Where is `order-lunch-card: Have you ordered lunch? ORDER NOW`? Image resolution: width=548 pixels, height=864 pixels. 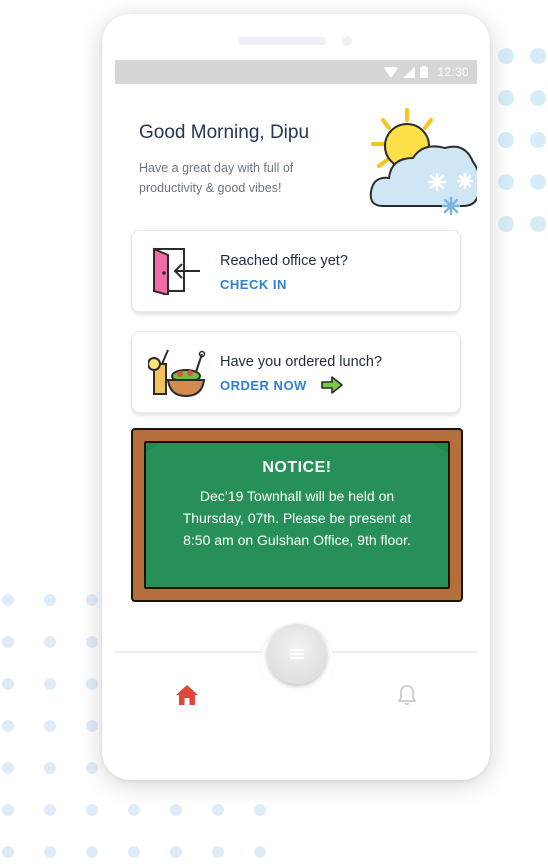 order-lunch-card: Have you ordered lunch? ORDER NOW is located at coordinates (296, 372).